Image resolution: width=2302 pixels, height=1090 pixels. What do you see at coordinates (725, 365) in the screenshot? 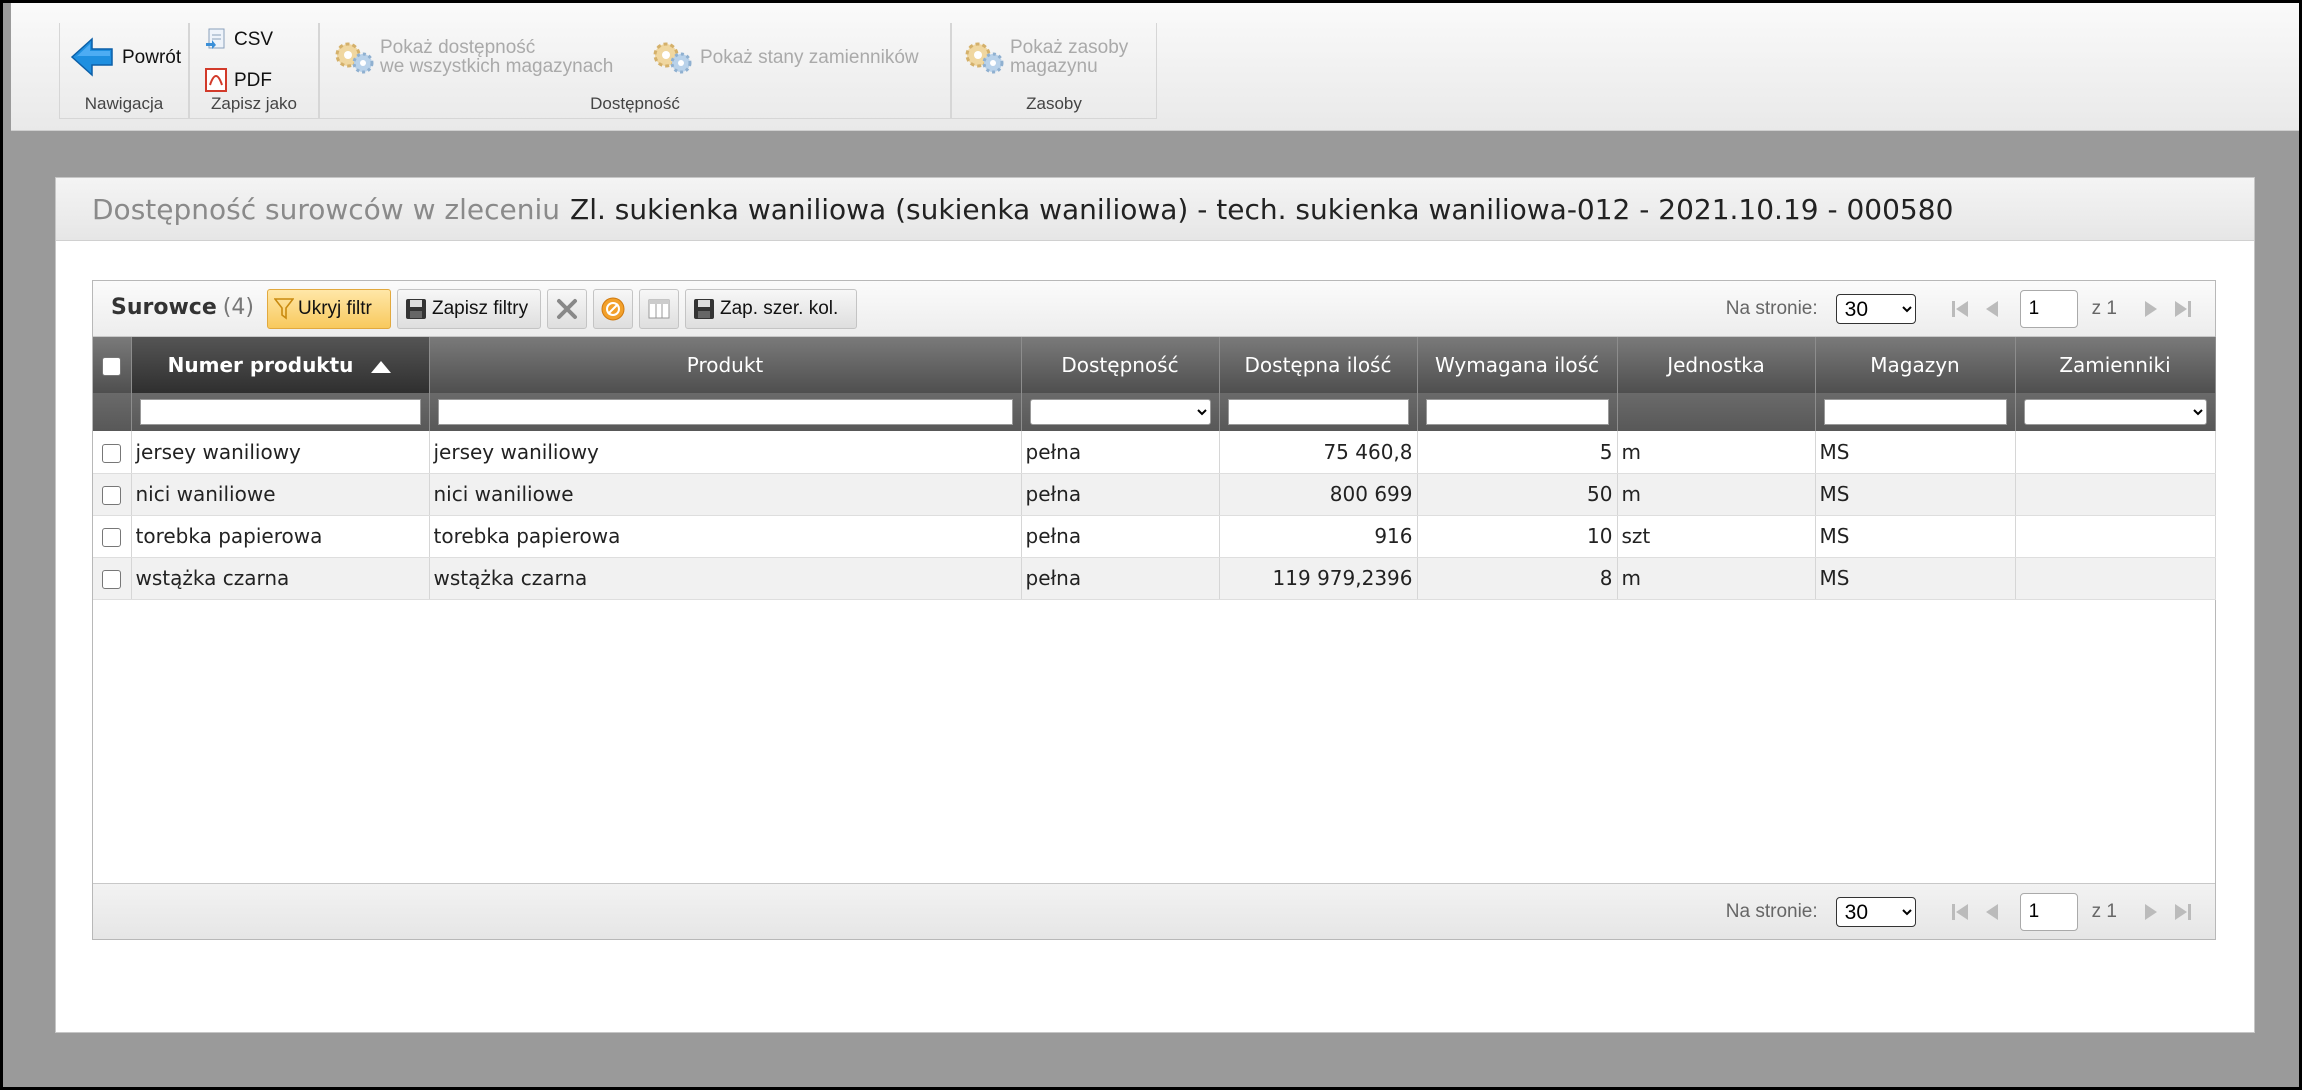
I see `column-header-product: Produkt` at bounding box center [725, 365].